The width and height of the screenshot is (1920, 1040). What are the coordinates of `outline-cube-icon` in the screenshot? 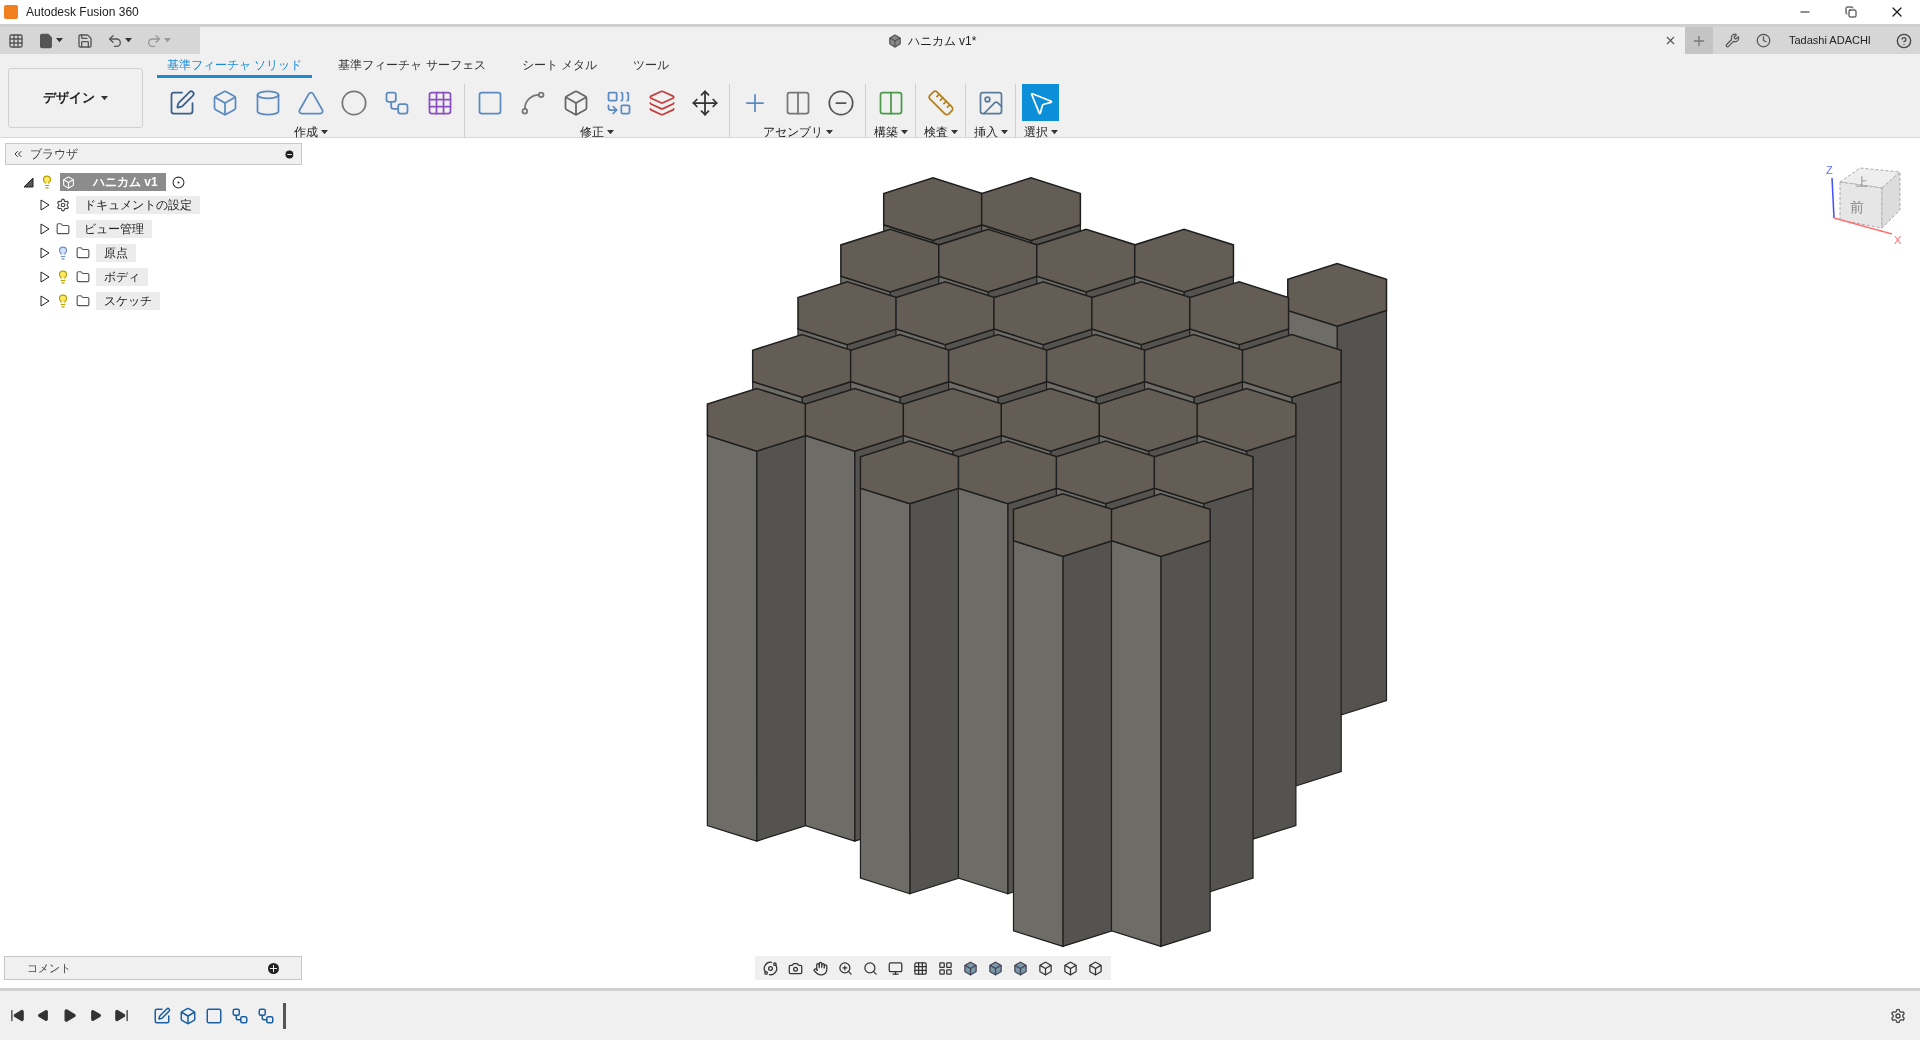 It's located at (1095, 968).